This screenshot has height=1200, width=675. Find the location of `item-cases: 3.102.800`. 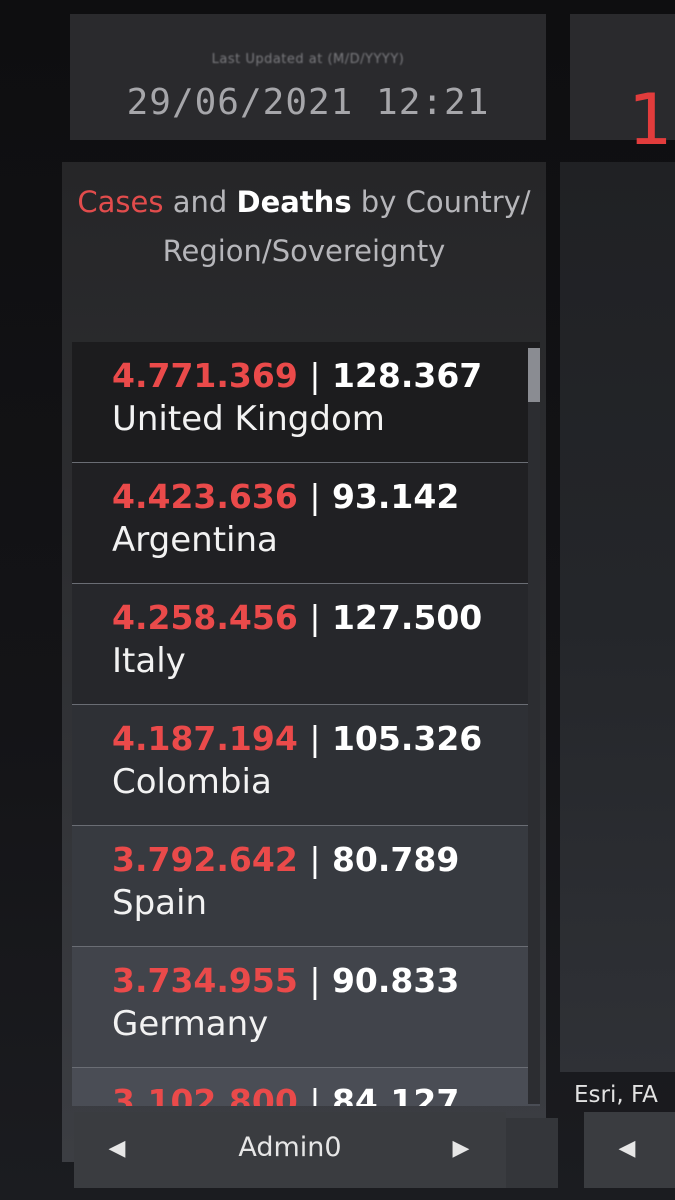

item-cases: 3.102.800 is located at coordinates (205, 1094).